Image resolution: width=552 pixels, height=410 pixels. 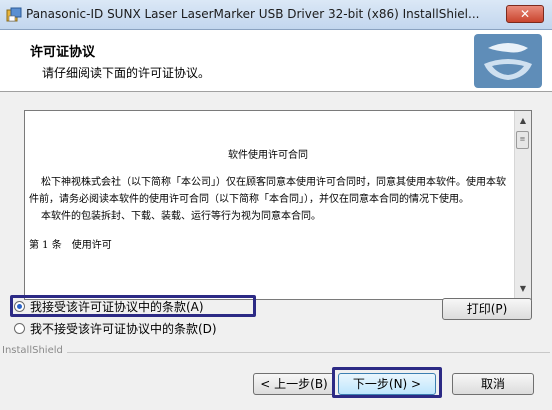 What do you see at coordinates (123, 328) in the screenshot?
I see `decline-label: 我不接受该许可证协议中的条款(D)` at bounding box center [123, 328].